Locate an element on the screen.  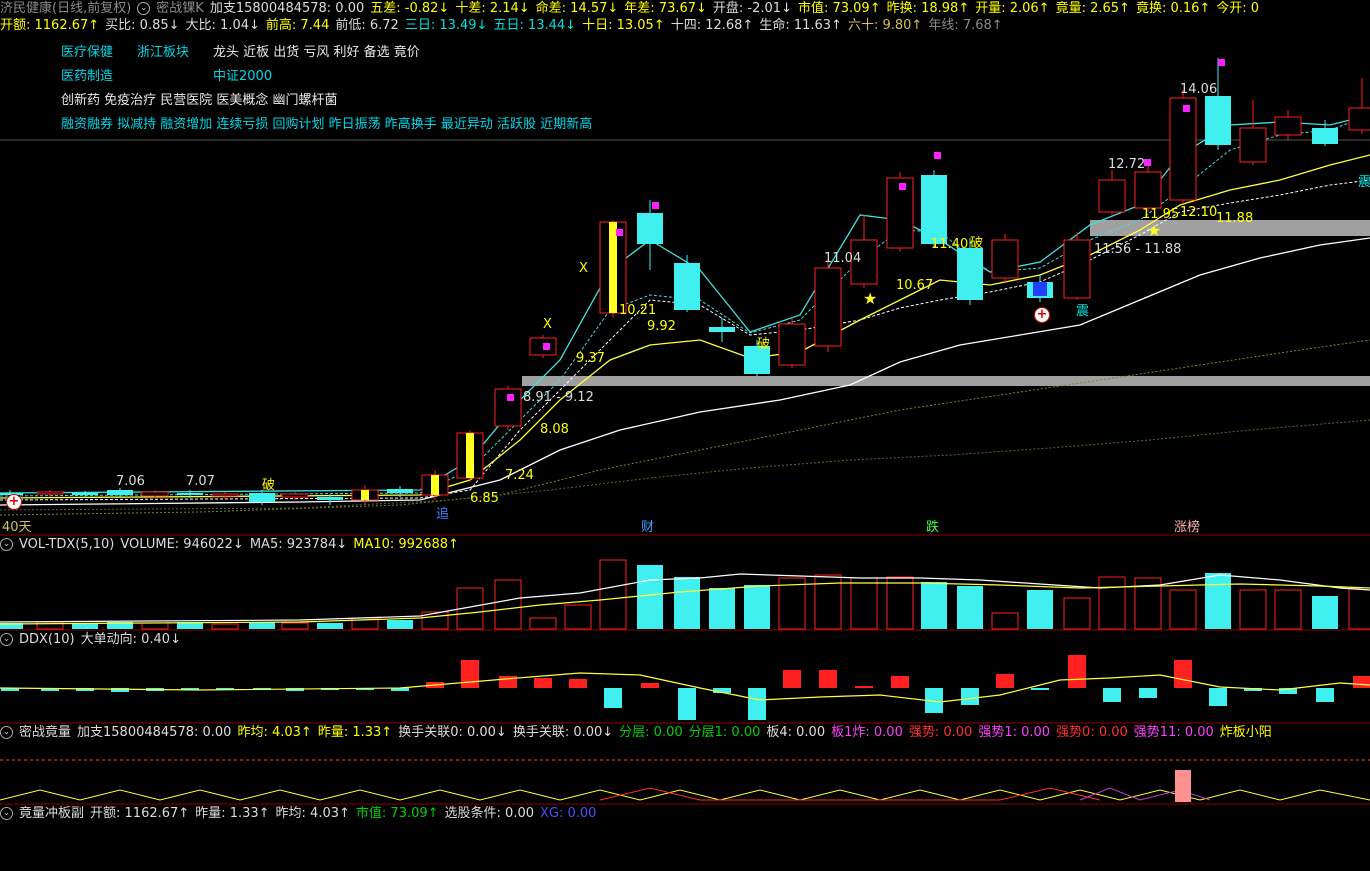
indicator-value: 换手关联0: 0.00↓ is located at coordinates (452, 732).